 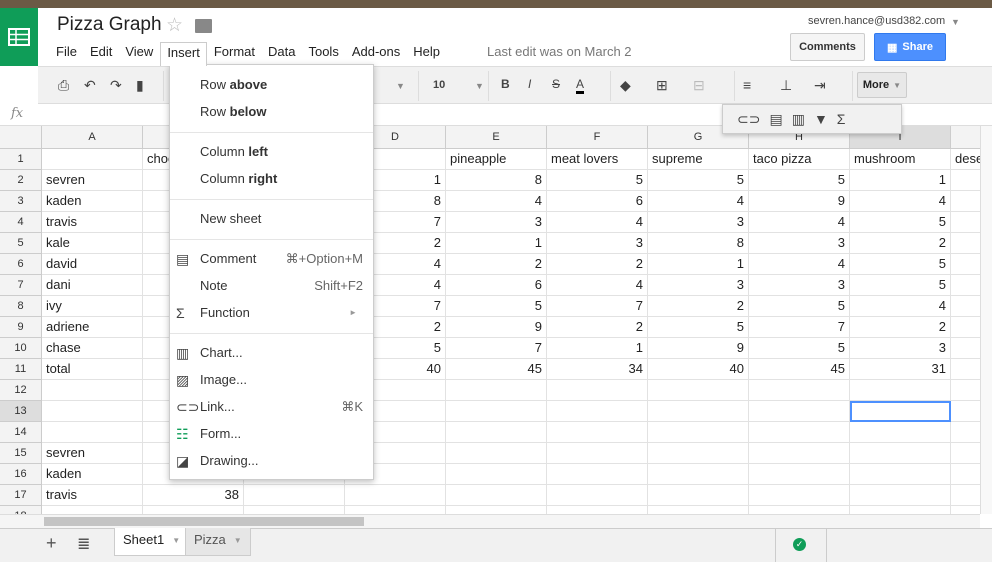 I want to click on comment-icon: ▤, so click(x=775, y=119).